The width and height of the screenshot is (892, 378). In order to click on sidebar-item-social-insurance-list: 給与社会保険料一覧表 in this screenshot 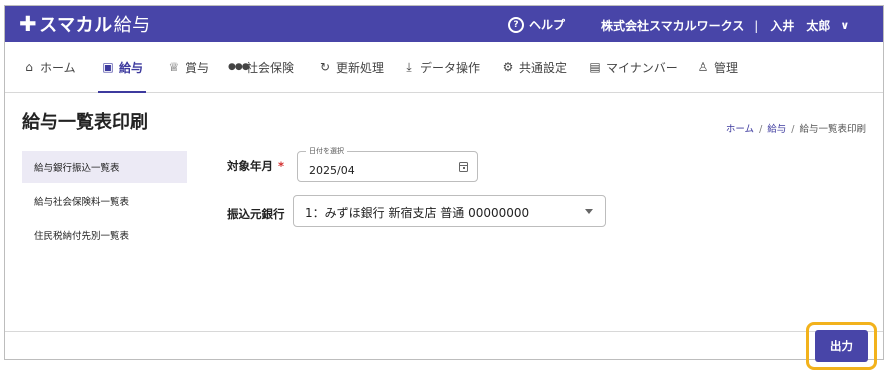, I will do `click(104, 201)`.